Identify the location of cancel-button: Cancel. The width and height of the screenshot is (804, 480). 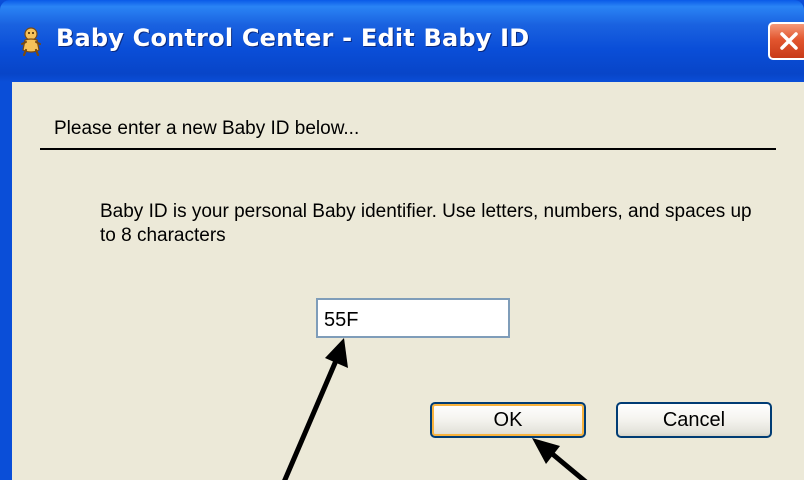
(694, 420).